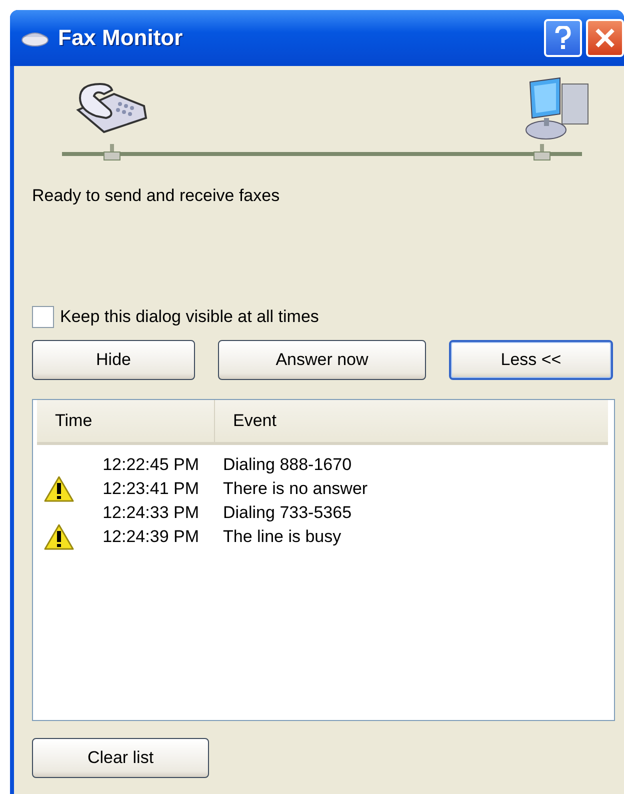 This screenshot has width=624, height=794. Describe the element at coordinates (282, 537) in the screenshot. I see `table-cell: The line is busy` at that location.